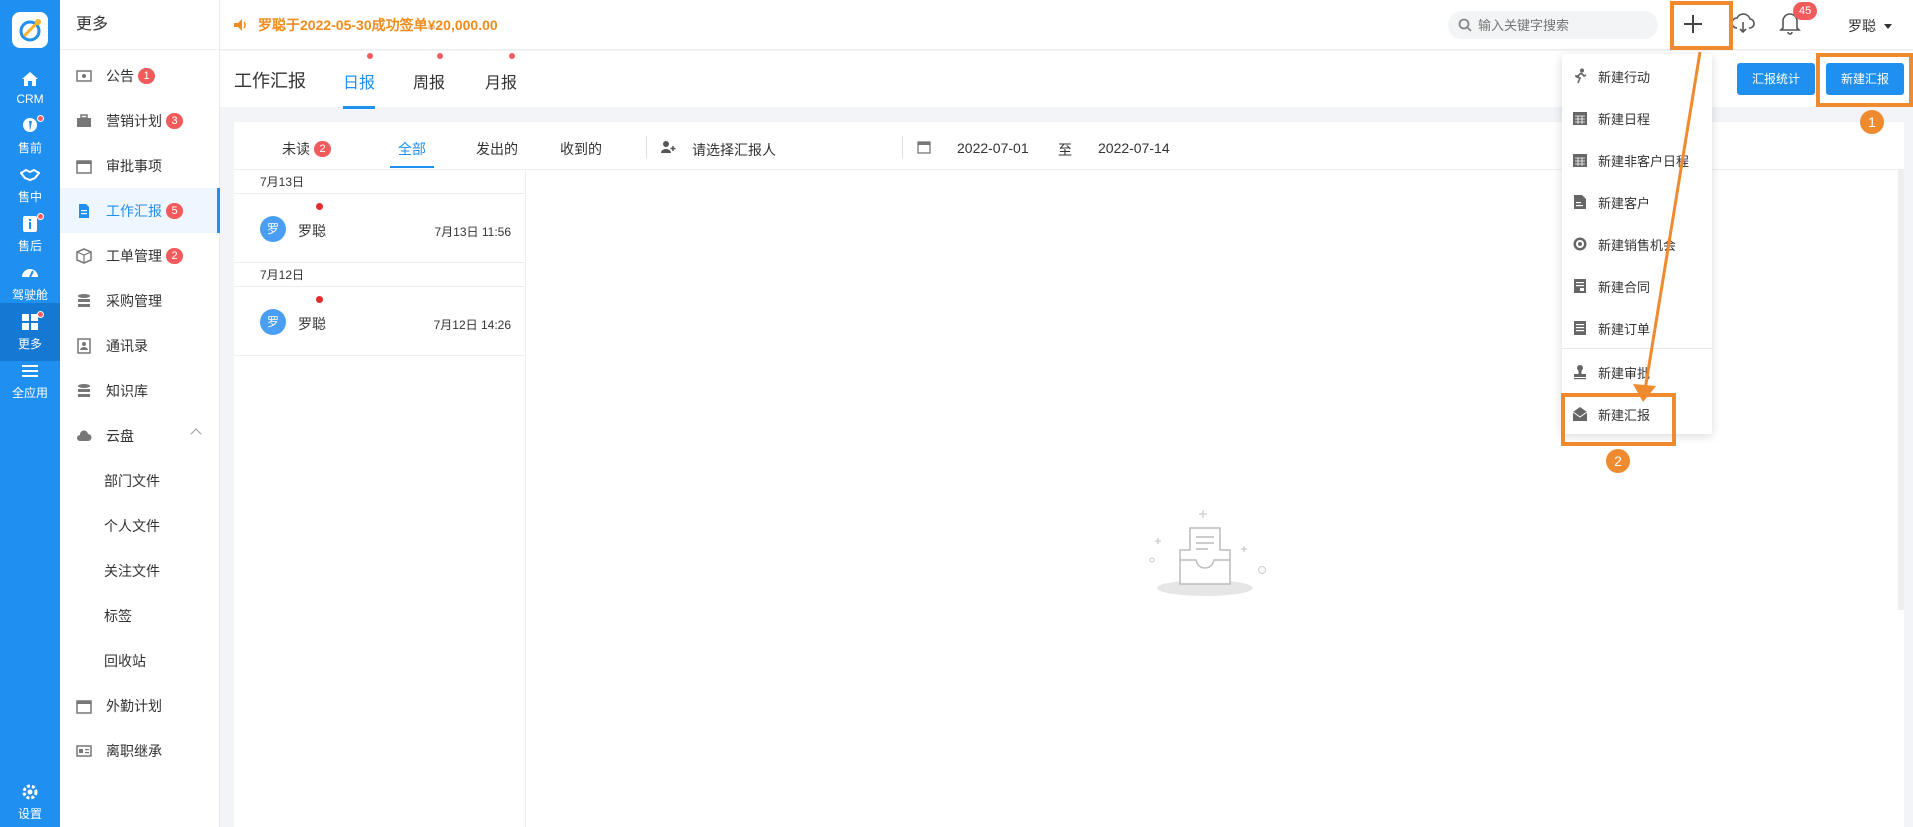 This screenshot has width=1913, height=827. What do you see at coordinates (140, 210) in the screenshot?
I see `sidebar-item-work-report: 工作汇报 5` at bounding box center [140, 210].